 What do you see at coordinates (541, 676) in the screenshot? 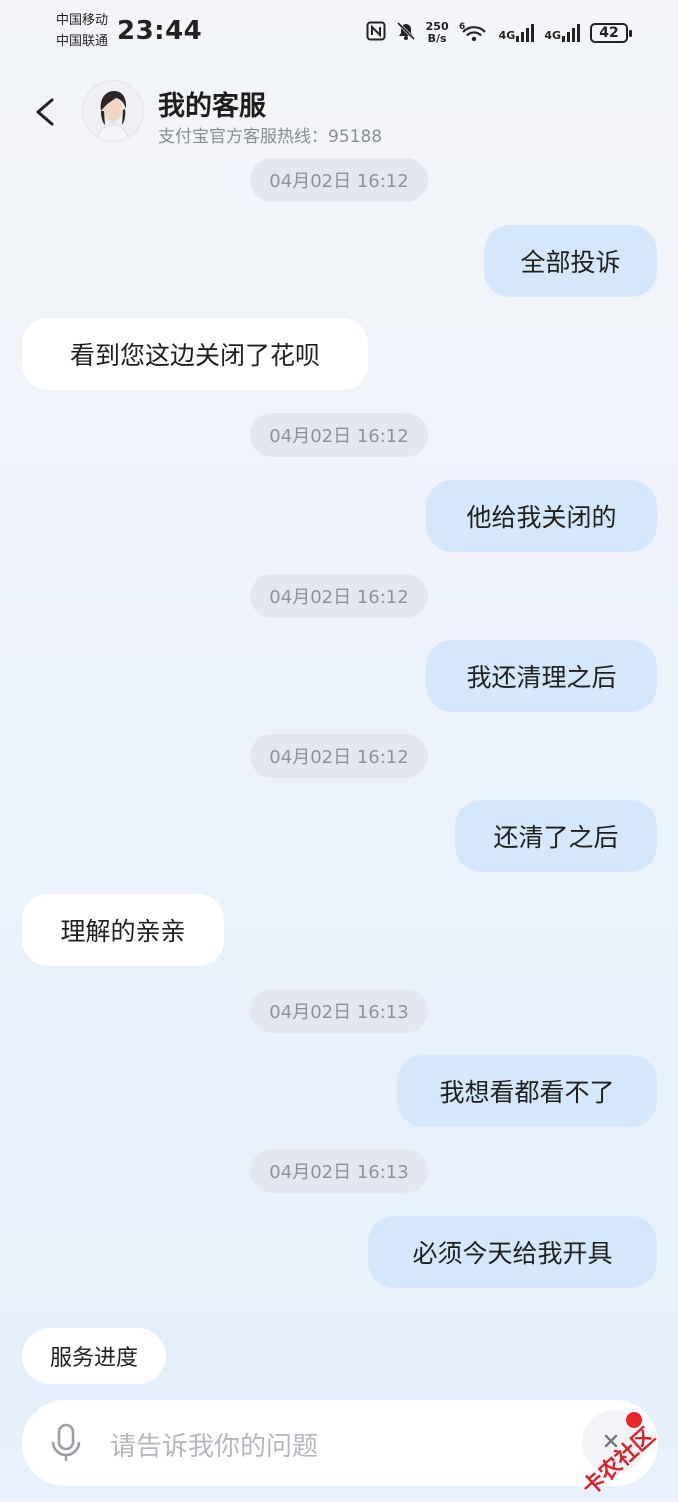
I see `outgoing-message: 我还清理之后` at bounding box center [541, 676].